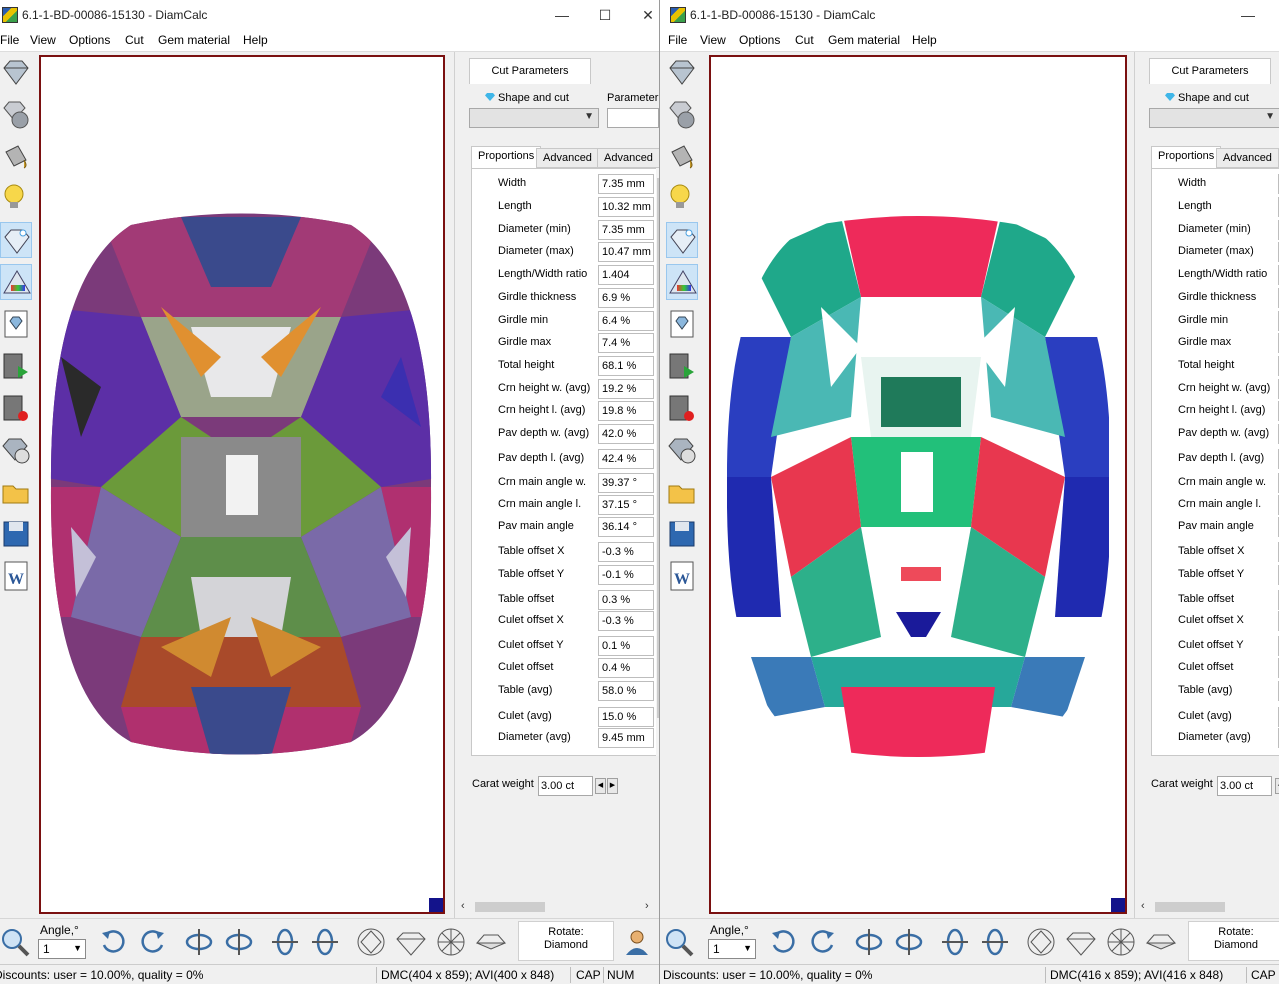 This screenshot has height=984, width=1279. What do you see at coordinates (633, 118) in the screenshot?
I see `parameter-input` at bounding box center [633, 118].